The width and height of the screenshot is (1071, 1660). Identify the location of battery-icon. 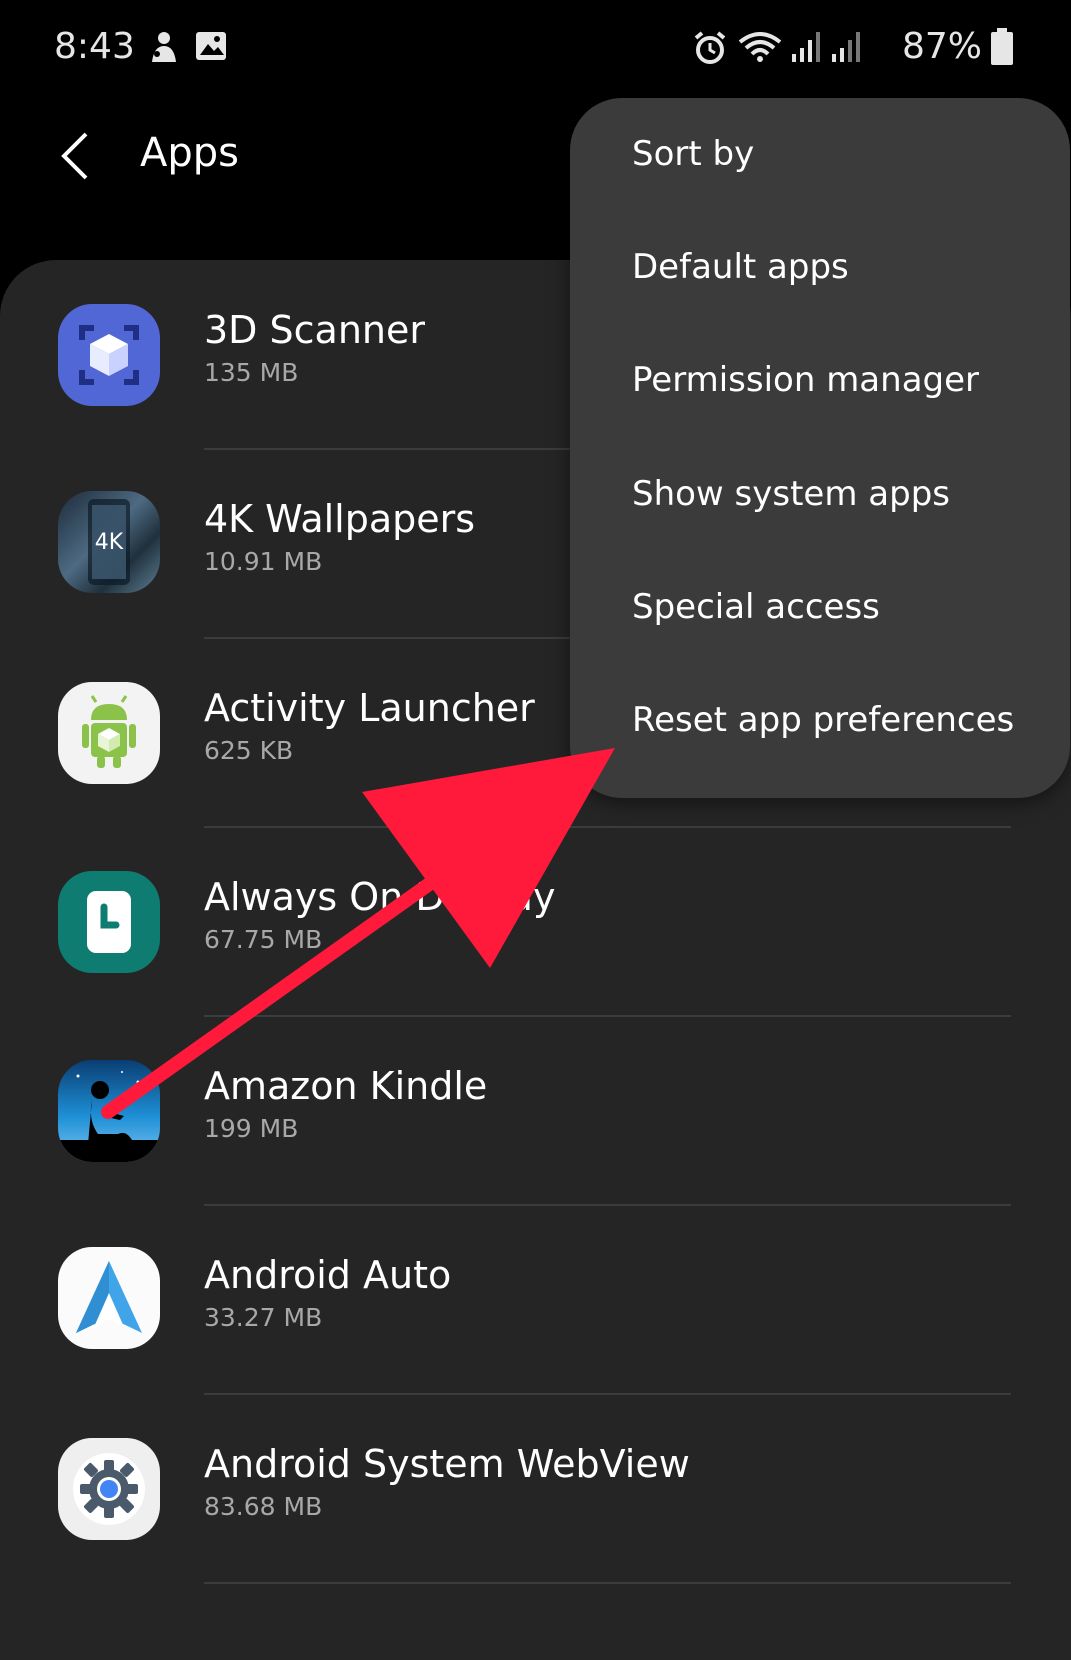
(1002, 49).